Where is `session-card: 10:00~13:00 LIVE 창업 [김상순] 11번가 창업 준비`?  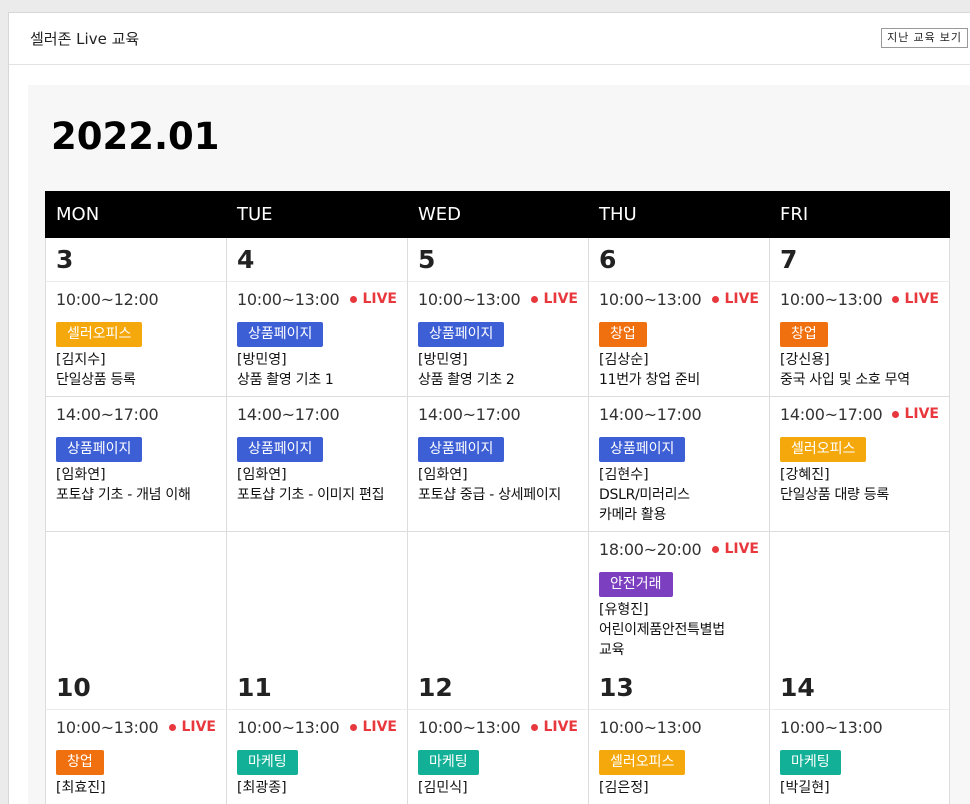
session-card: 10:00~13:00 LIVE 창업 [김상순] 11번가 창업 준비 is located at coordinates (678, 339).